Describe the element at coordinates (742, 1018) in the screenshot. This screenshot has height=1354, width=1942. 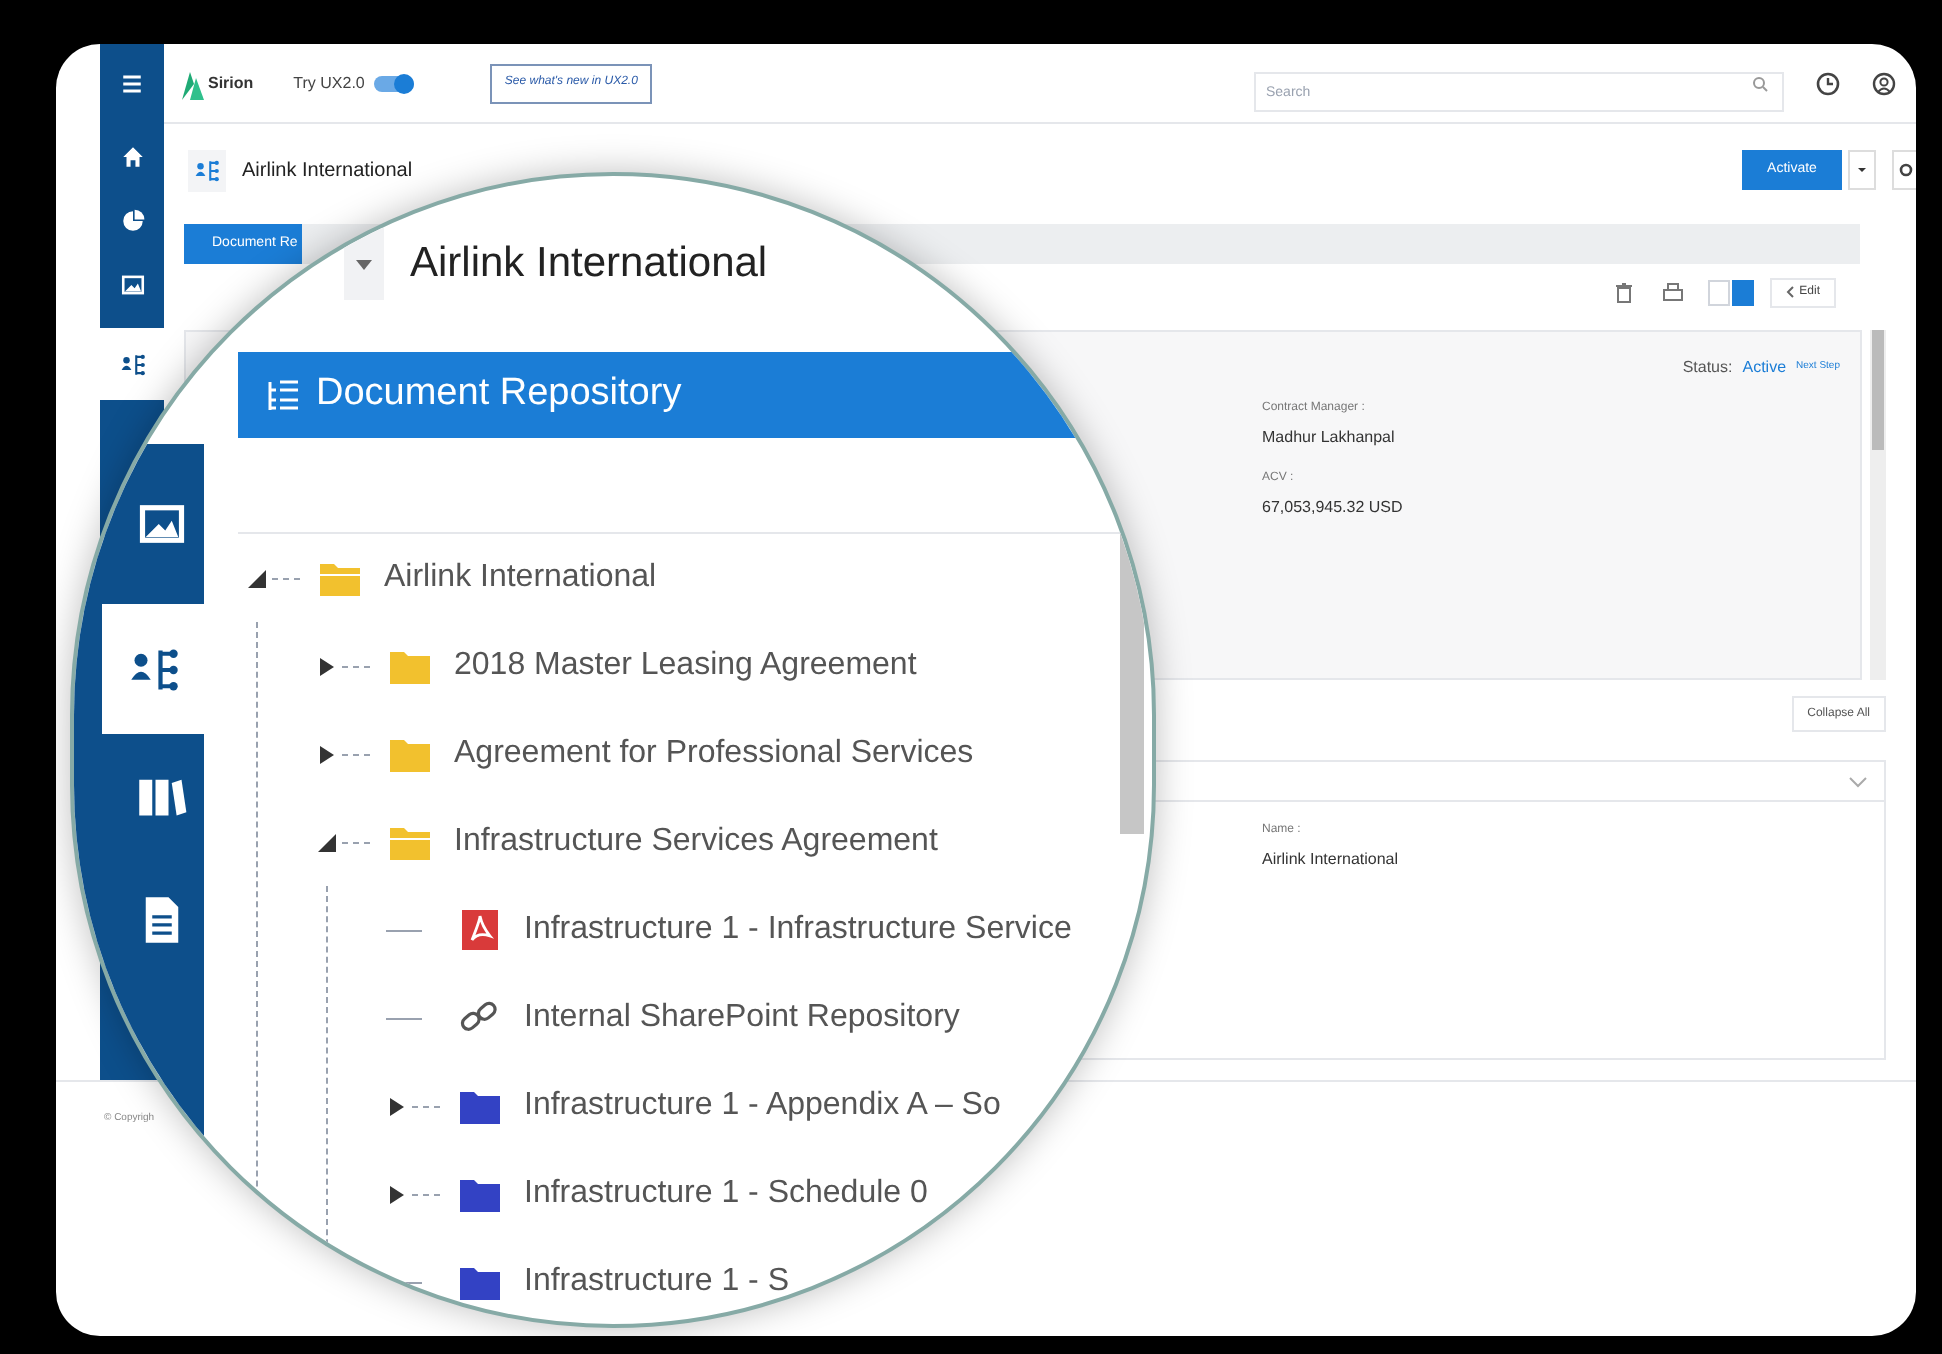
I see `tree-item: Internal SharePoint Repository` at that location.